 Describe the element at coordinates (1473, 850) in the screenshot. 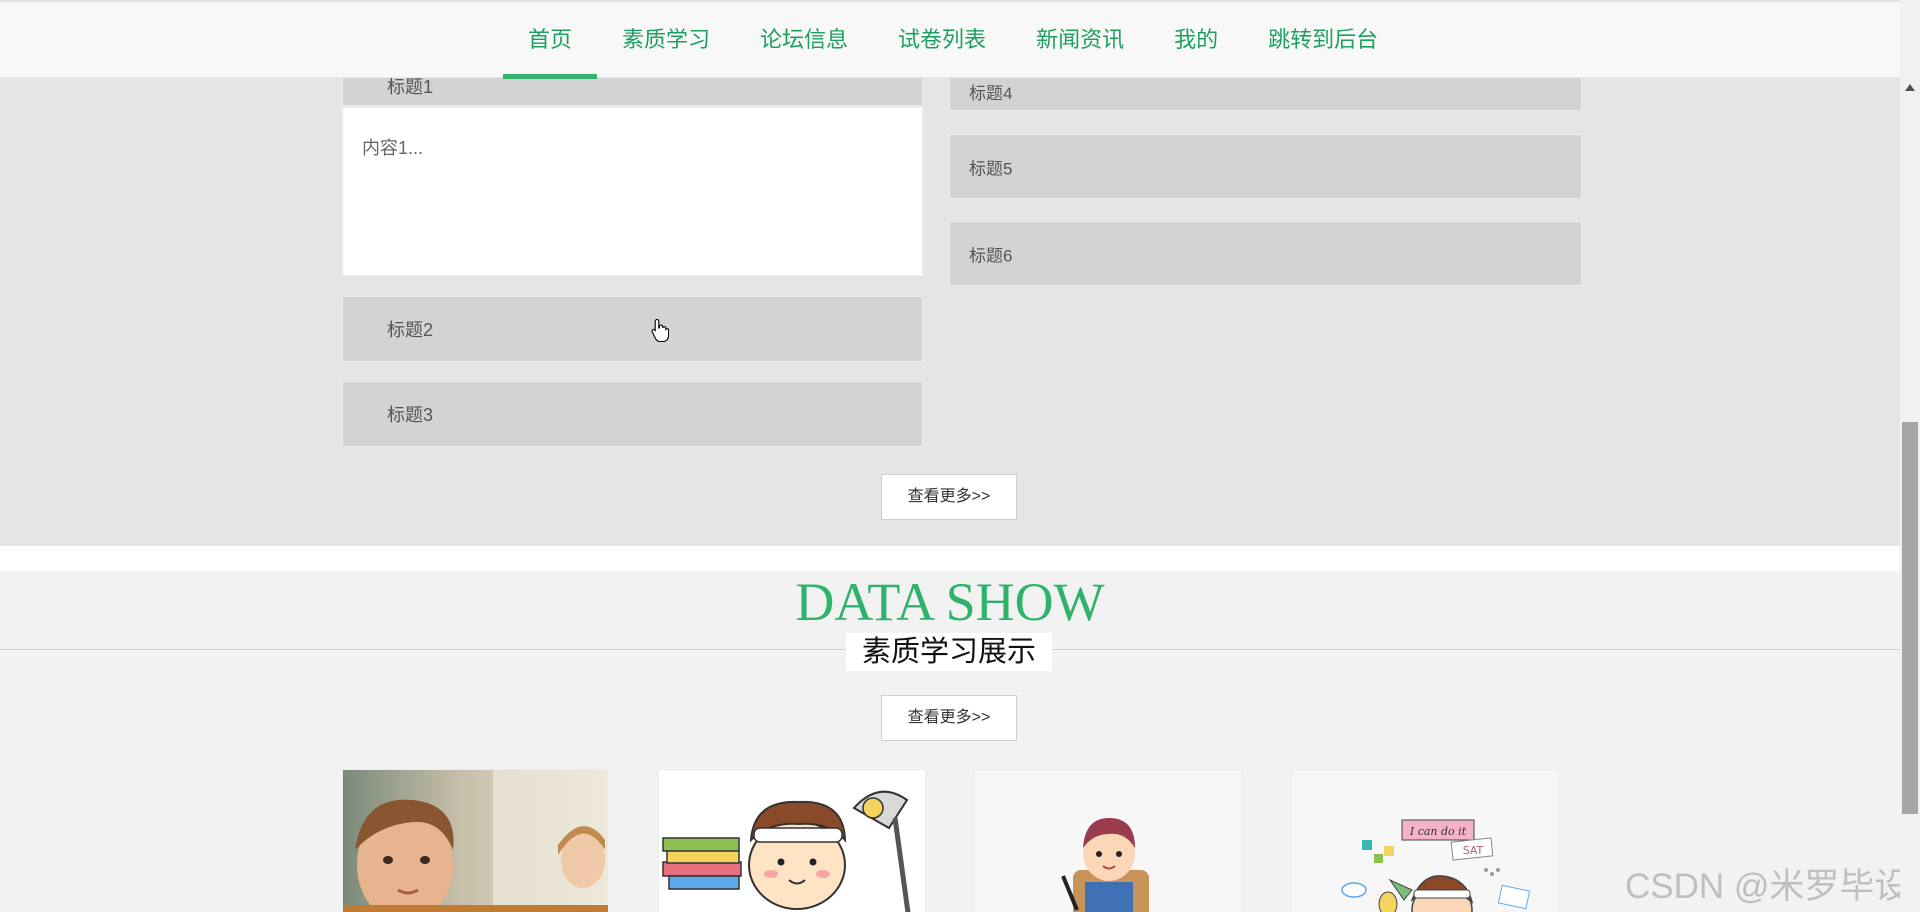

I see `card-tag: SAT` at that location.